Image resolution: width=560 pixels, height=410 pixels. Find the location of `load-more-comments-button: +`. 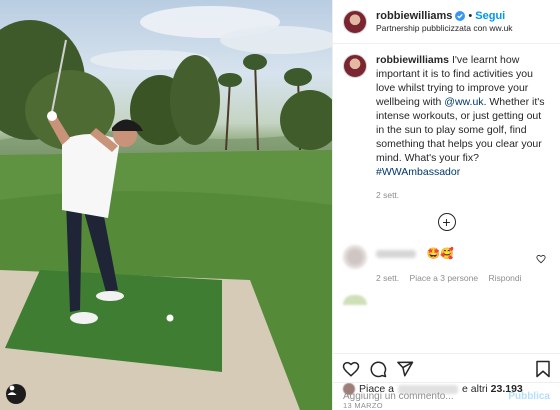

load-more-comments-button: + is located at coordinates (446, 221).